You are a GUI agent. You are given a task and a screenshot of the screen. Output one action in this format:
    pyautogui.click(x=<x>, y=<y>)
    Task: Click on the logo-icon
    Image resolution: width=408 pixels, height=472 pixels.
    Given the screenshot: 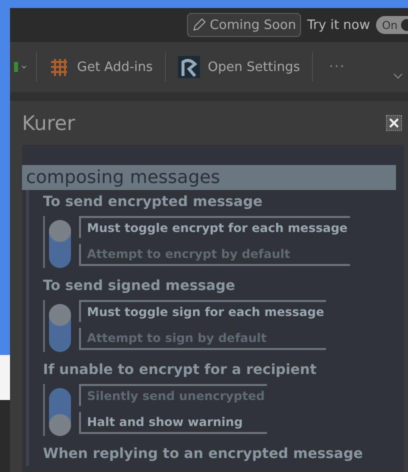 What is the action you would take?
    pyautogui.click(x=189, y=67)
    